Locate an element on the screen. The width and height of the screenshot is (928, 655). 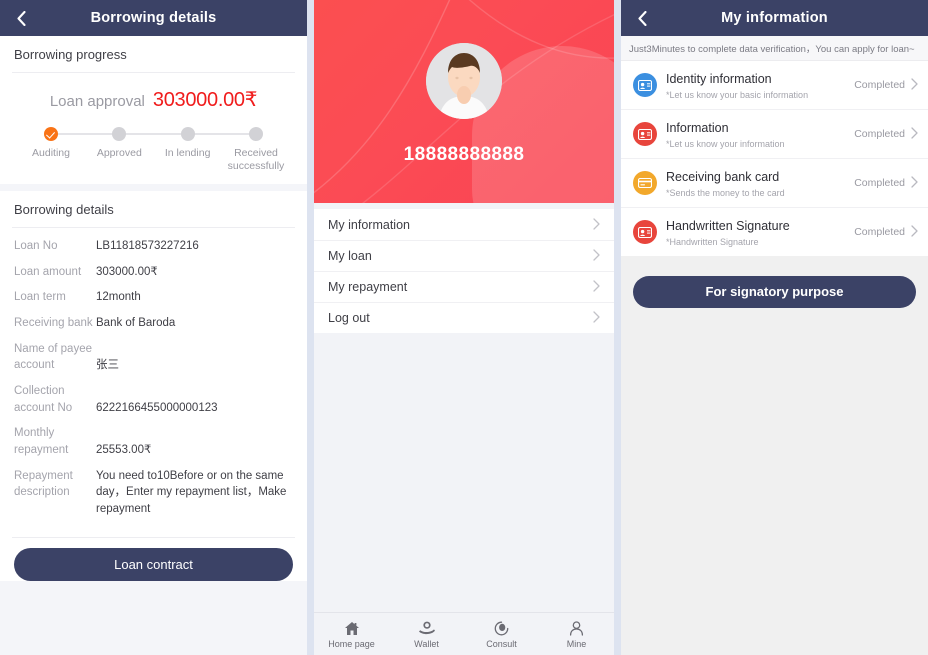
page-title: My information is located at coordinates (774, 18).